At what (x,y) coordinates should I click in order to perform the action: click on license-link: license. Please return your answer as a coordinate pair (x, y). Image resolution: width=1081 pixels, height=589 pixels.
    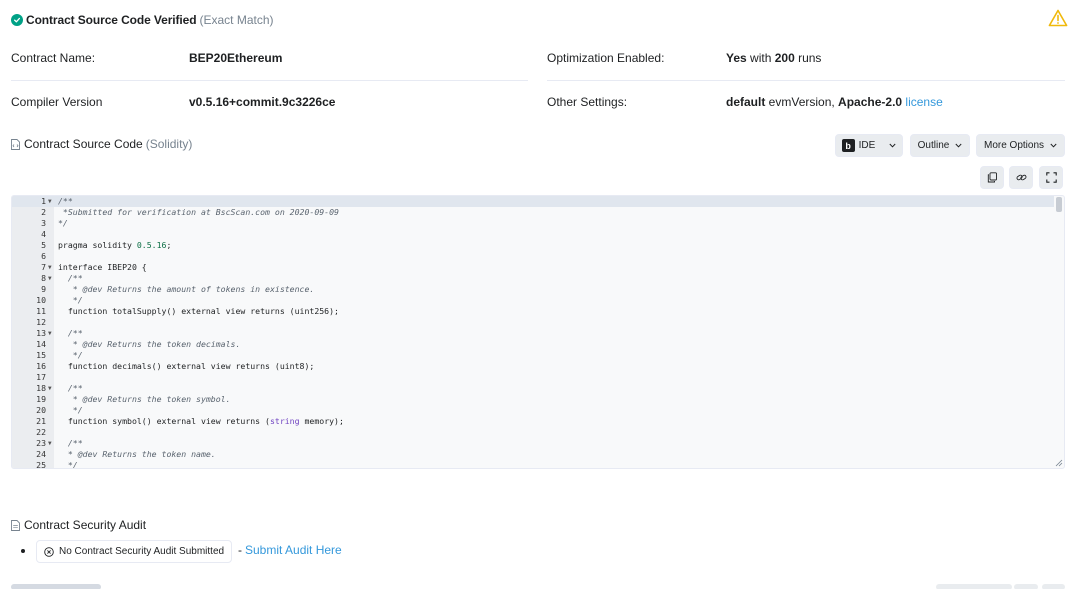
    Looking at the image, I should click on (923, 102).